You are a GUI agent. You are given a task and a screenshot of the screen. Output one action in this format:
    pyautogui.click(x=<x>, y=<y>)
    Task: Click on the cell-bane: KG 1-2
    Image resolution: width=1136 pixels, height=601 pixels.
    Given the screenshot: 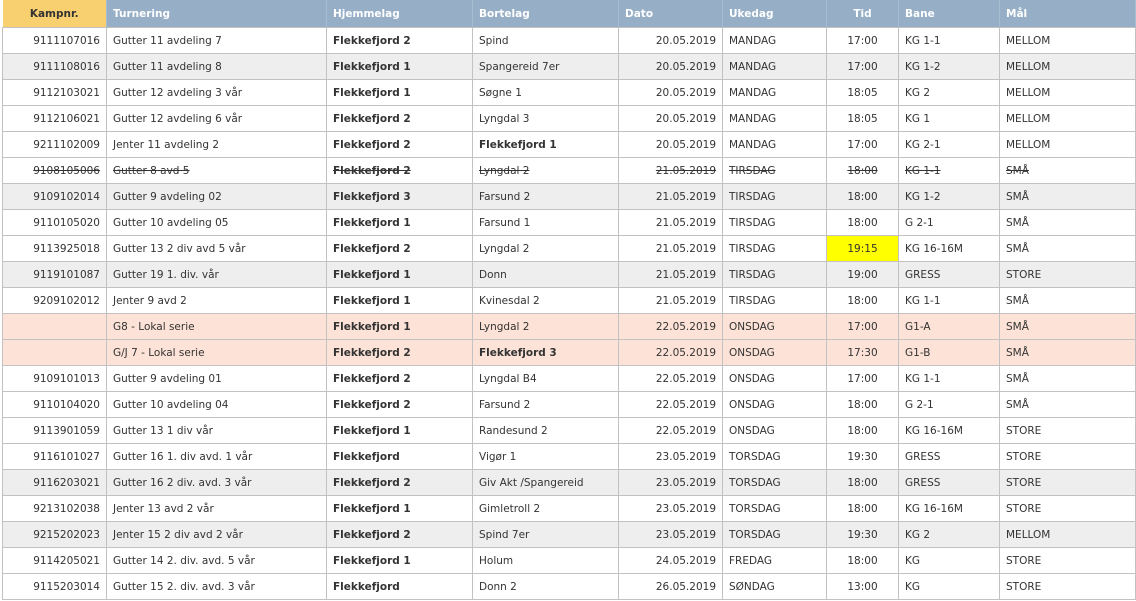 What is the action you would take?
    pyautogui.click(x=949, y=66)
    